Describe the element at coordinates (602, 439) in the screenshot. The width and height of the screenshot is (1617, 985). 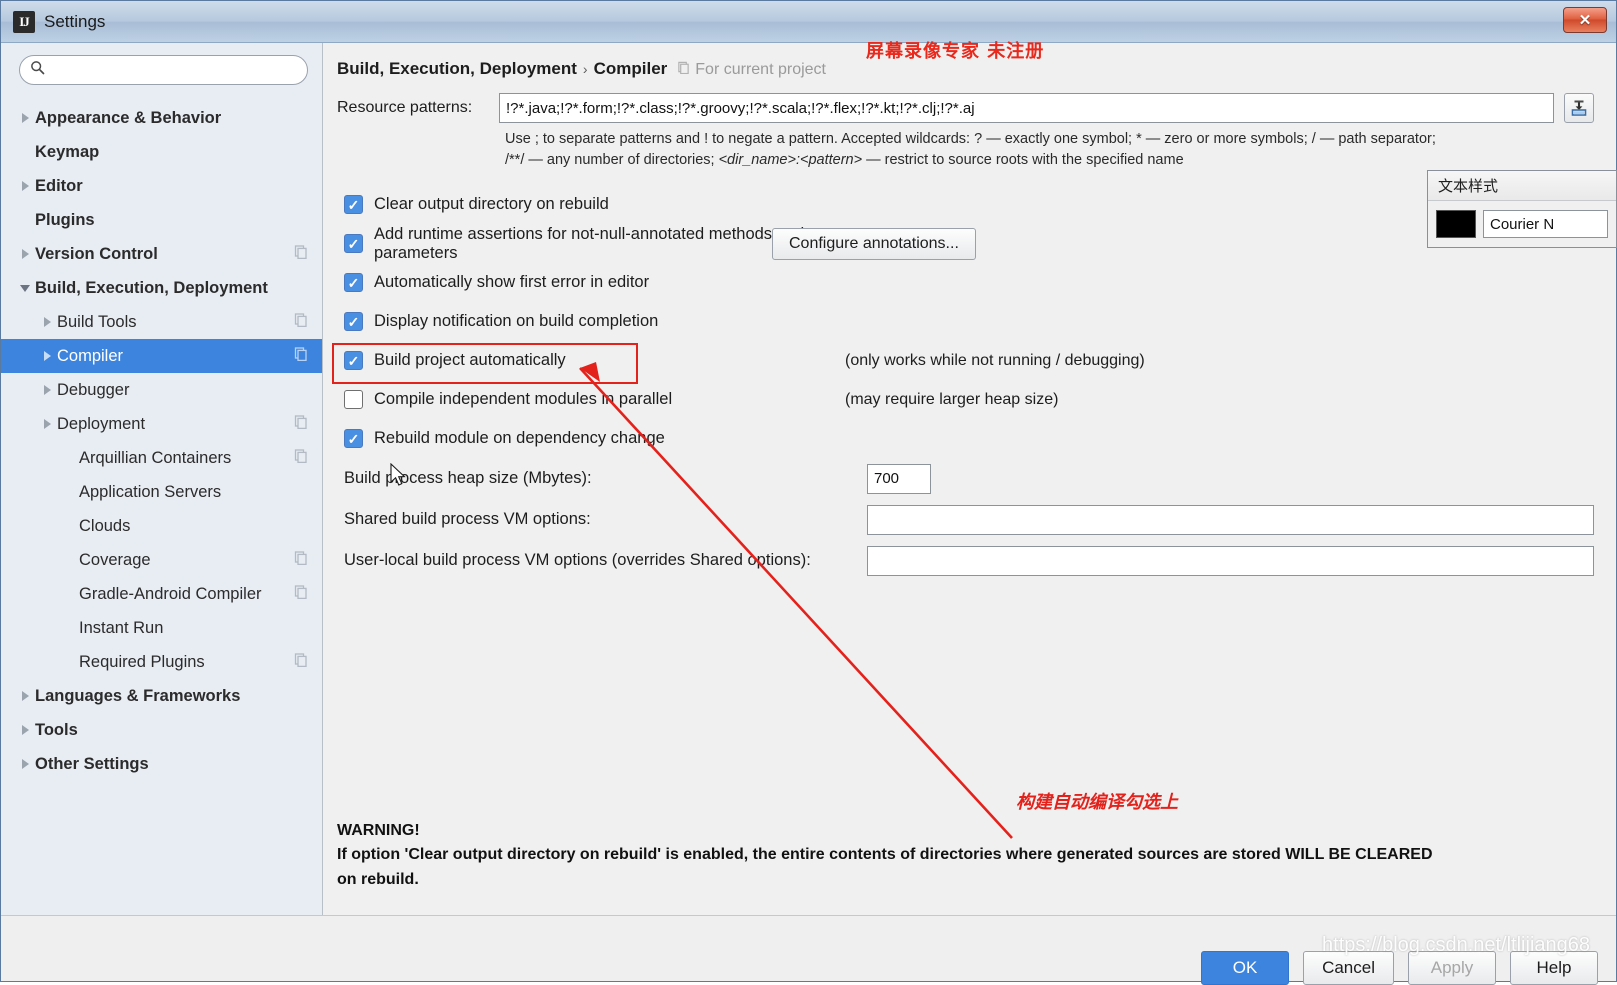
I see `checkbox-rebuild-module-on-dependency-change: ✓ Rebuild module on dependency change` at that location.